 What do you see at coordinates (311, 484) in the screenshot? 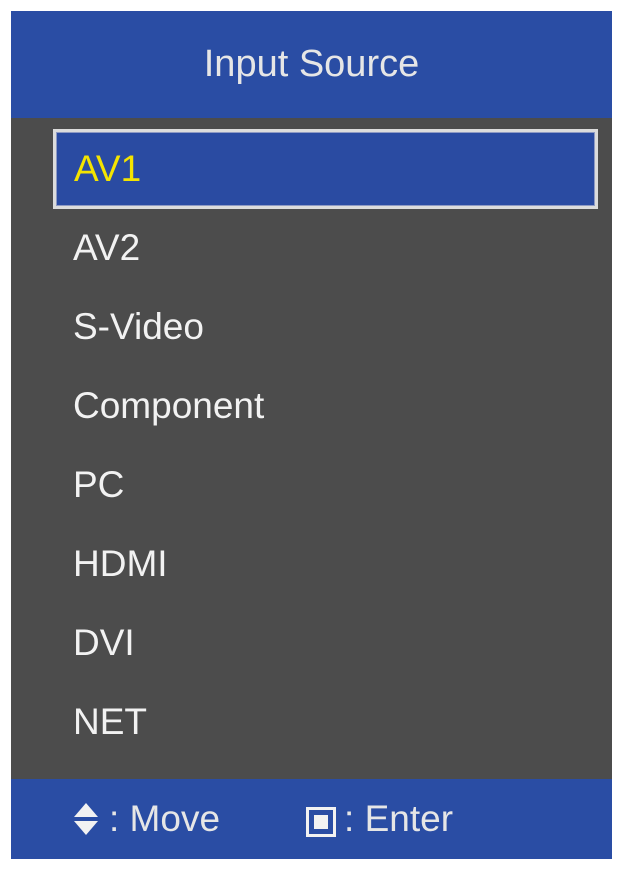
I see `menu-item-pc: PC` at bounding box center [311, 484].